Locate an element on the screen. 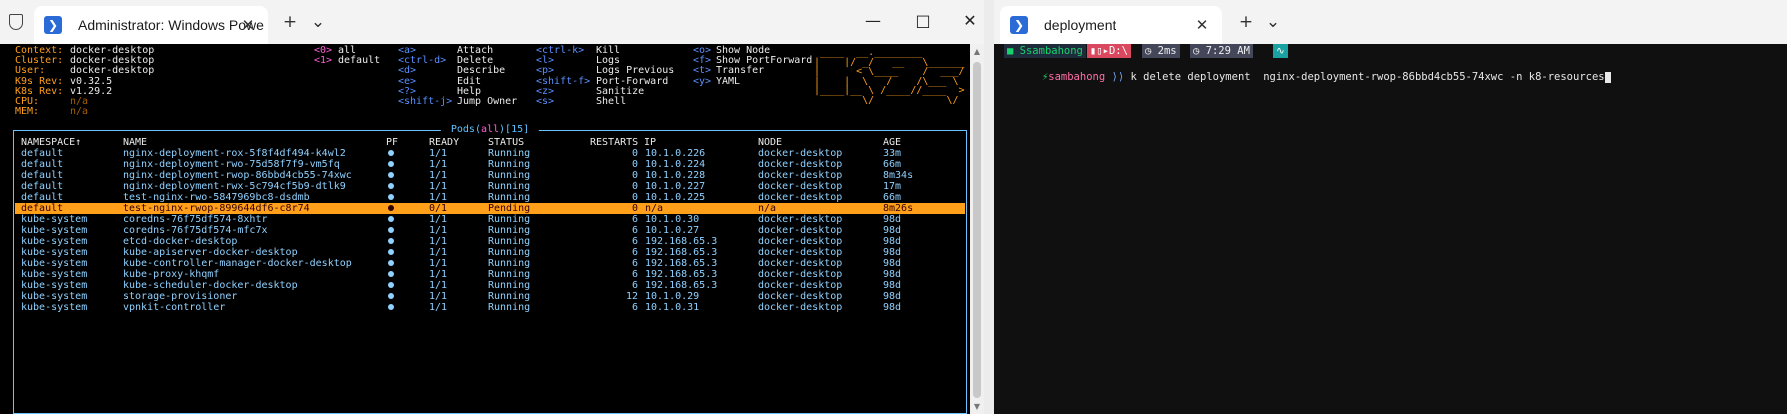  right-tab-bar: ❯ deployment ✕ + ⌄ is located at coordinates (1390, 22).